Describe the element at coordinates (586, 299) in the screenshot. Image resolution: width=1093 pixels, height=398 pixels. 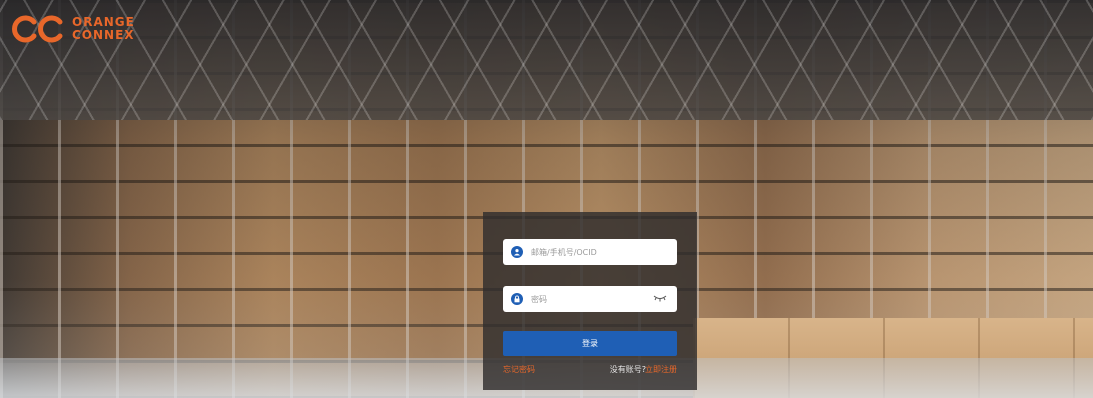
I see `password-input` at that location.